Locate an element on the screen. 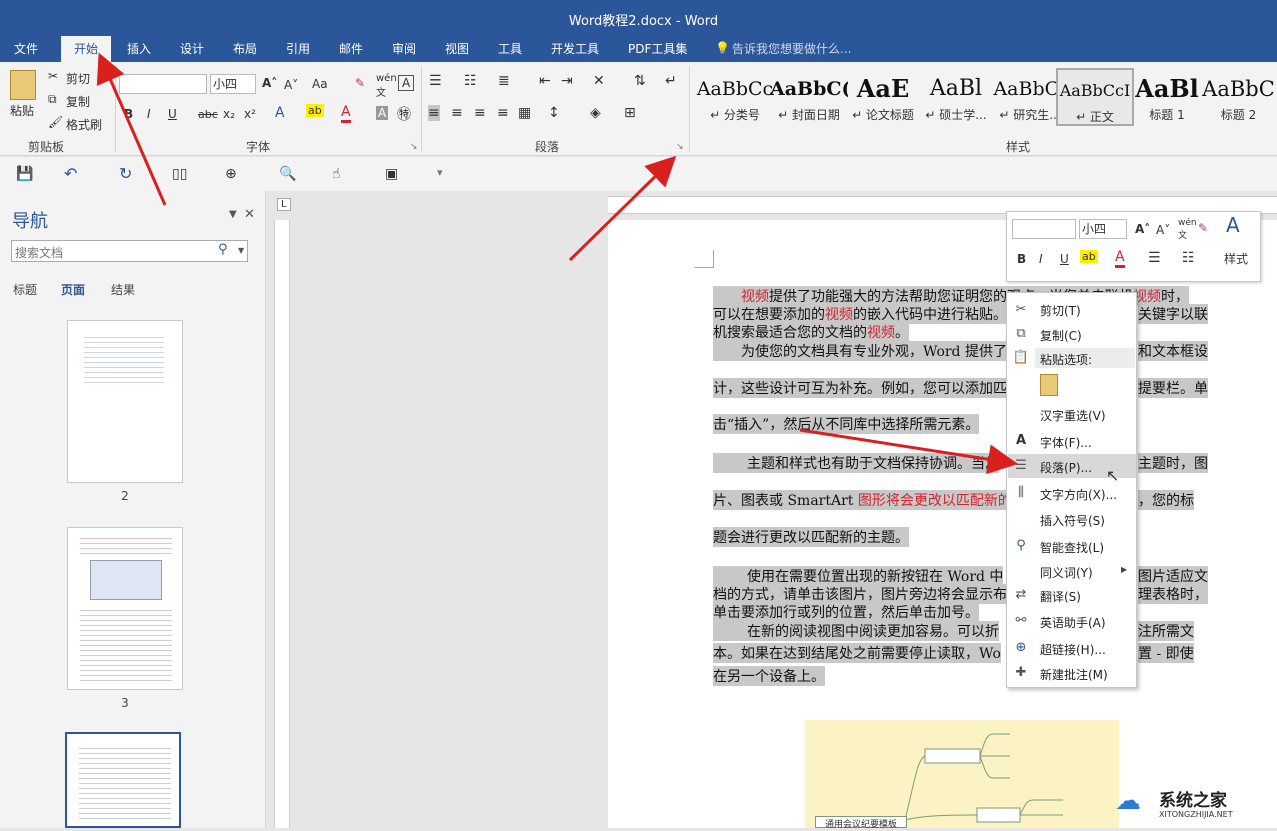 This screenshot has width=1277, height=831. arrow-to-paragraph-launcher is located at coordinates (622, 208).